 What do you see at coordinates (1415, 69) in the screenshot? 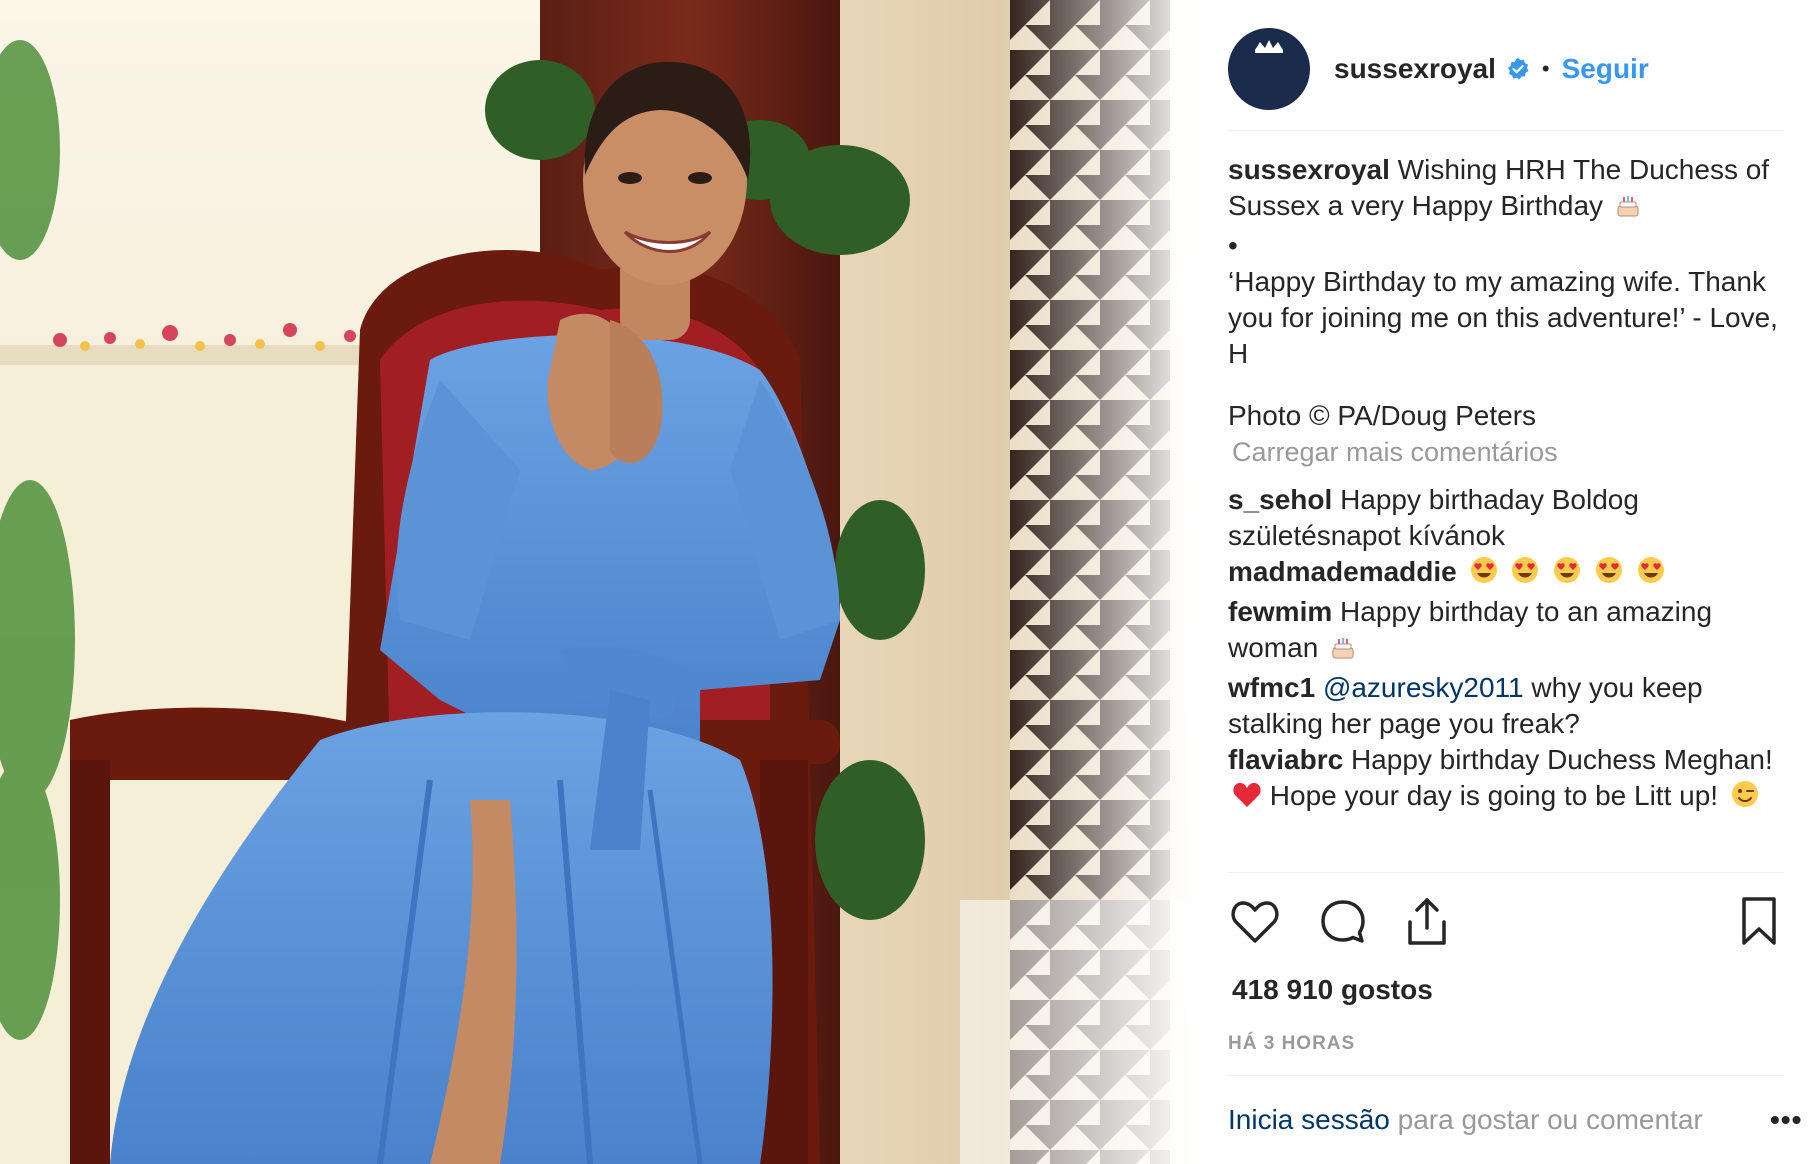
I see `header-username: sussexroyal` at bounding box center [1415, 69].